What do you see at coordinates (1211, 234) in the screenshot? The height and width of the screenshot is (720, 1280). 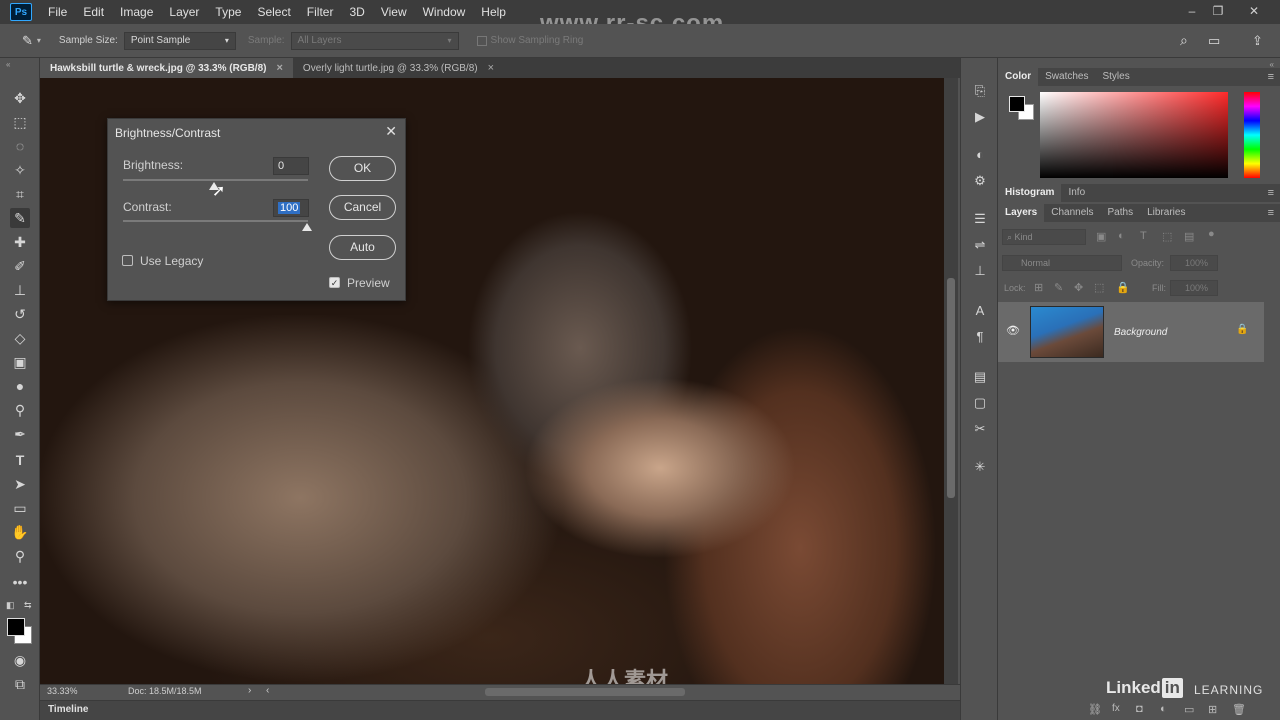 I see `filter-toggle-icon: ●` at bounding box center [1211, 234].